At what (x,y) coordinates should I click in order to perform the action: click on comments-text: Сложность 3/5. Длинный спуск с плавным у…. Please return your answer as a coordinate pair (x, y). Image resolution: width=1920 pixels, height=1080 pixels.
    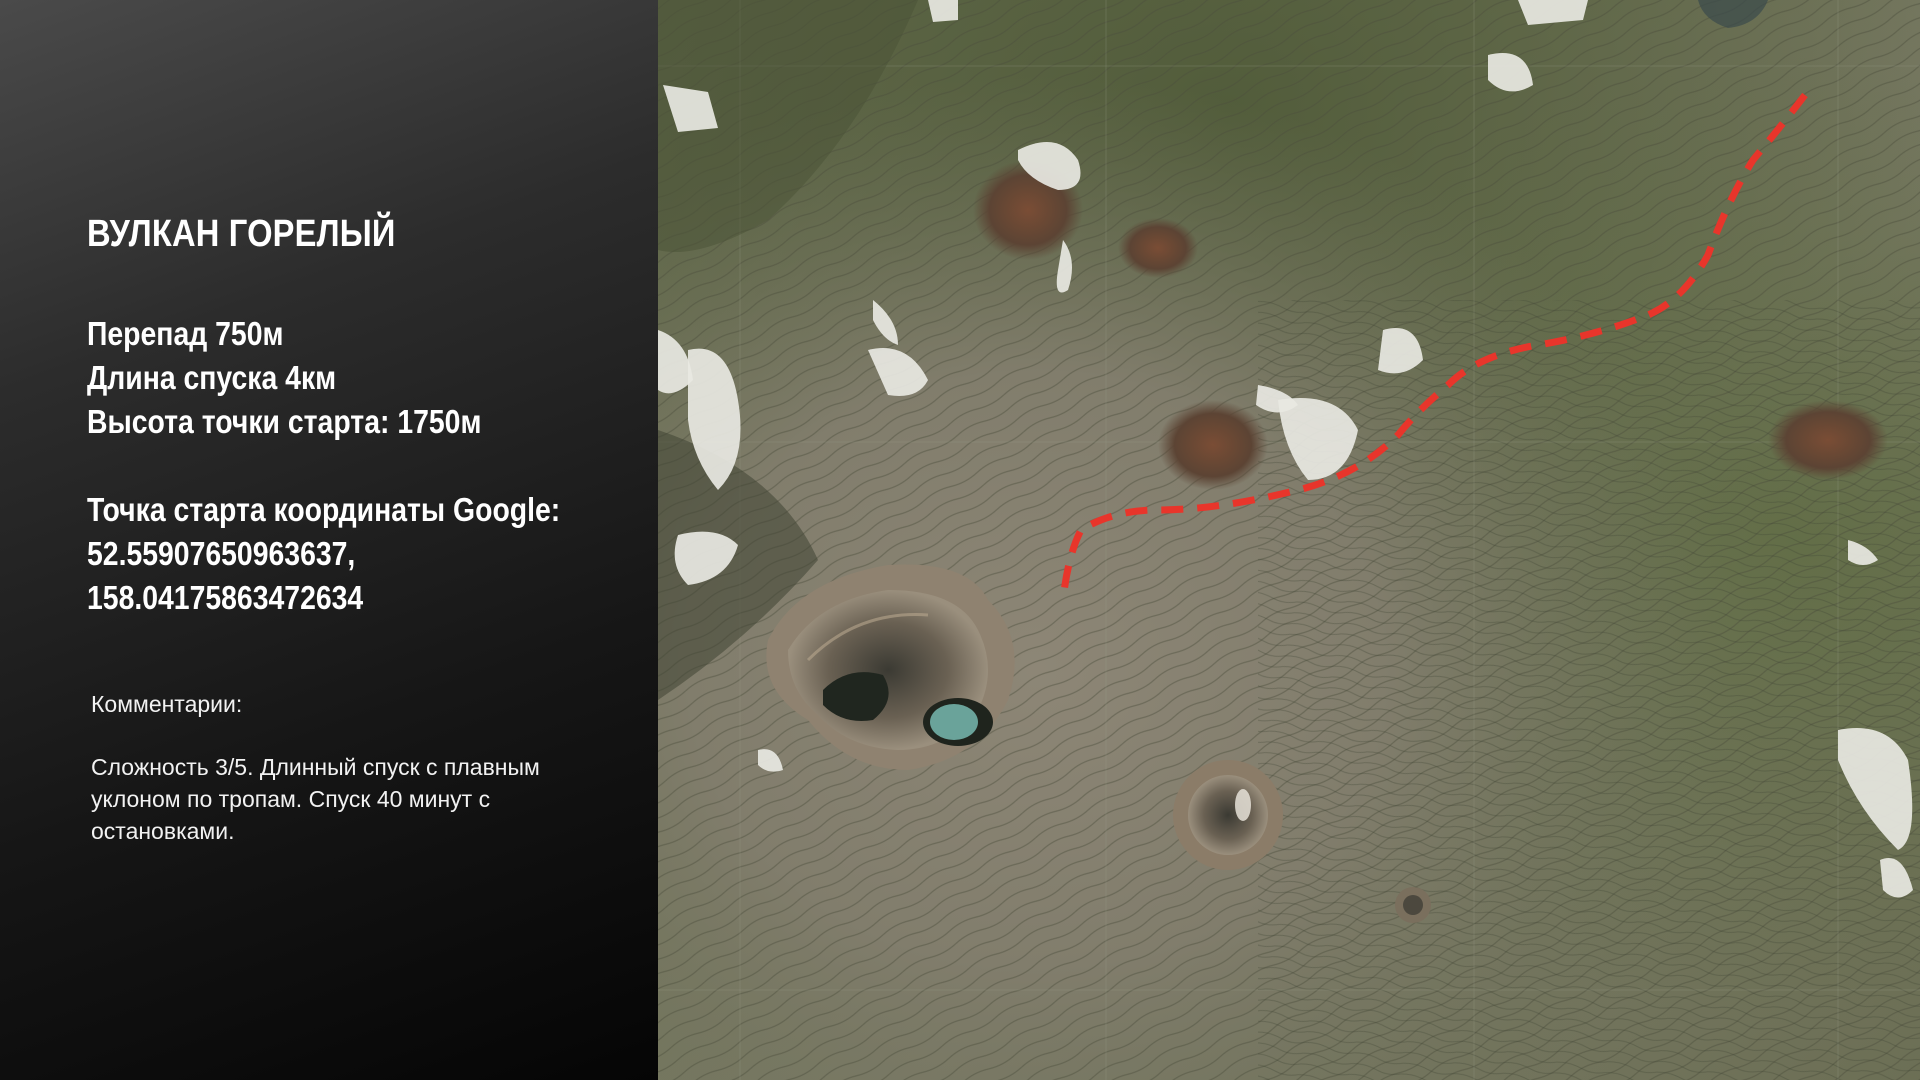
    Looking at the image, I should click on (315, 799).